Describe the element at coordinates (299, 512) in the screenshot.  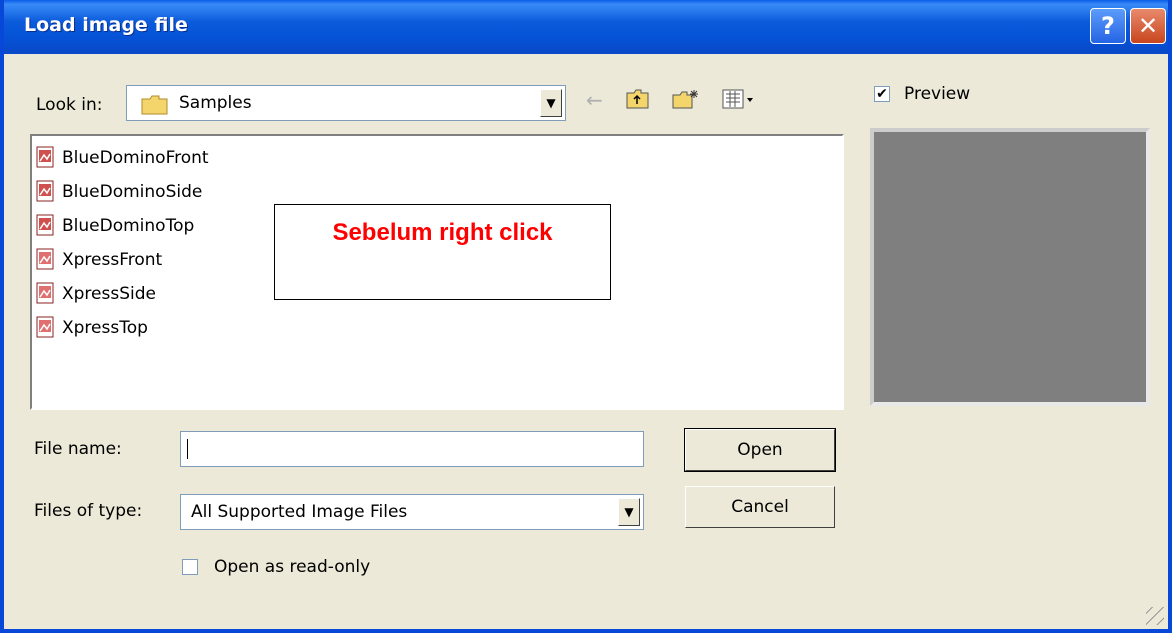
I see `files-of-type-value: All Supported Image Files` at that location.